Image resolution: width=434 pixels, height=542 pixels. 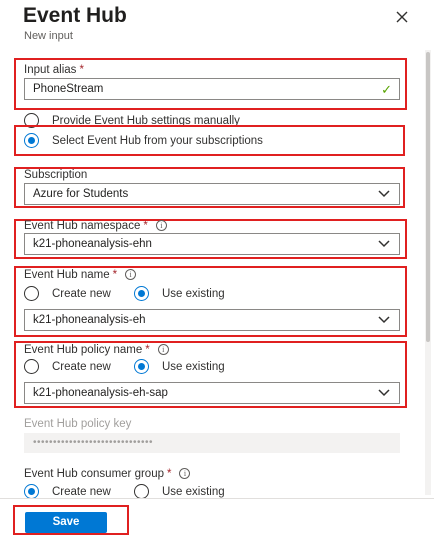 I want to click on subscription-value: Azure for Students, so click(x=81, y=194).